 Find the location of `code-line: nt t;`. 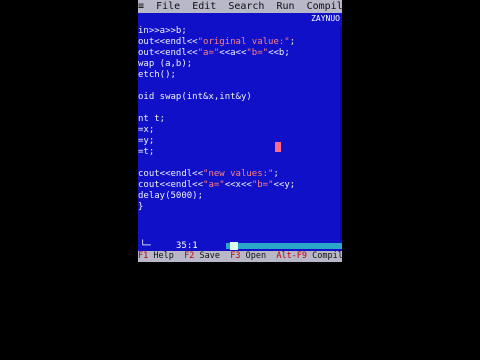

code-line: nt t; is located at coordinates (152, 119).